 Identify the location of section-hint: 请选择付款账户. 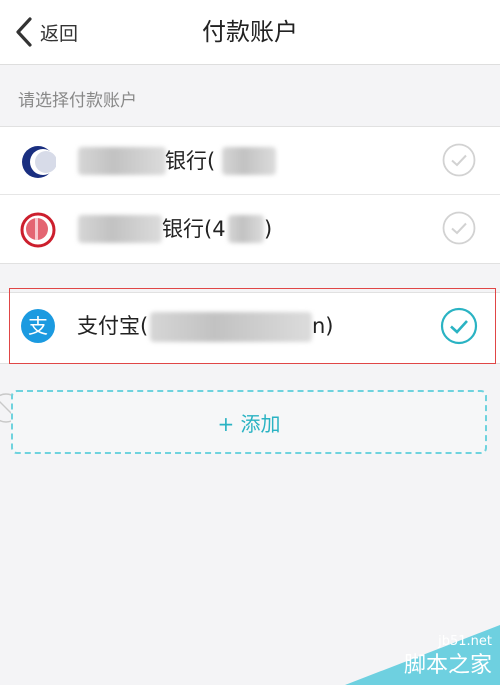
(77, 101).